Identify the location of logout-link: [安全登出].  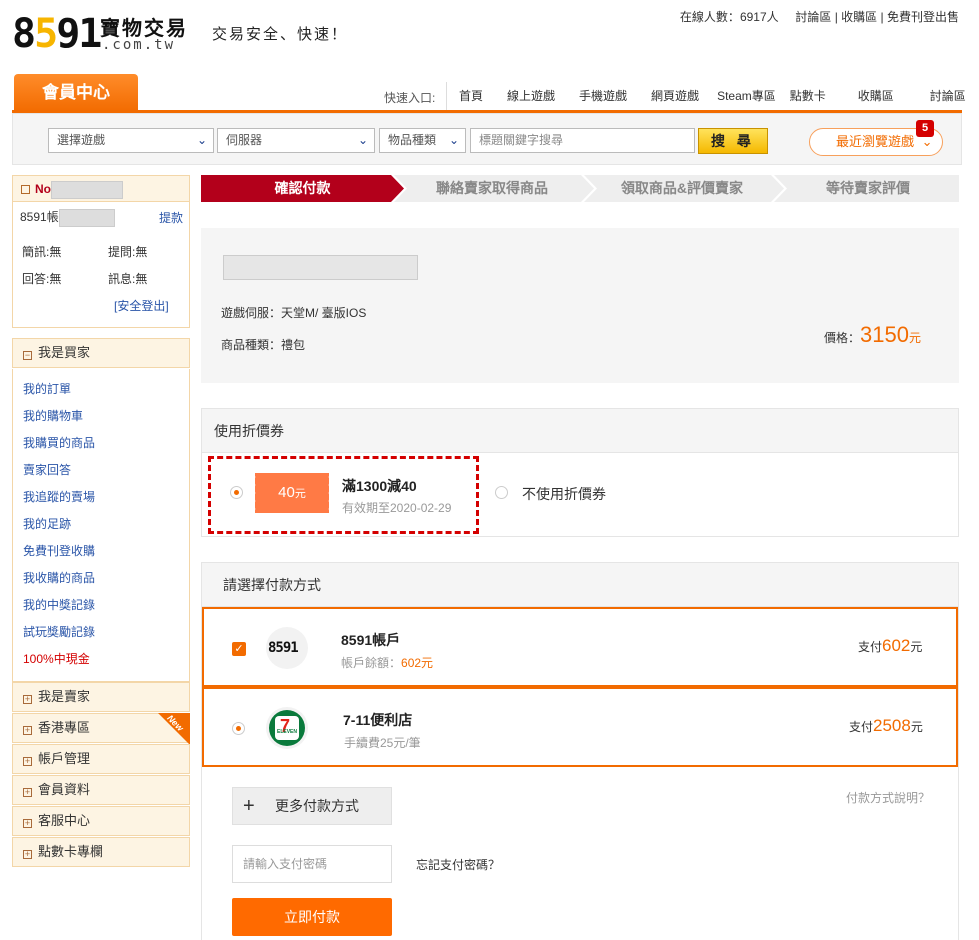
(141, 305).